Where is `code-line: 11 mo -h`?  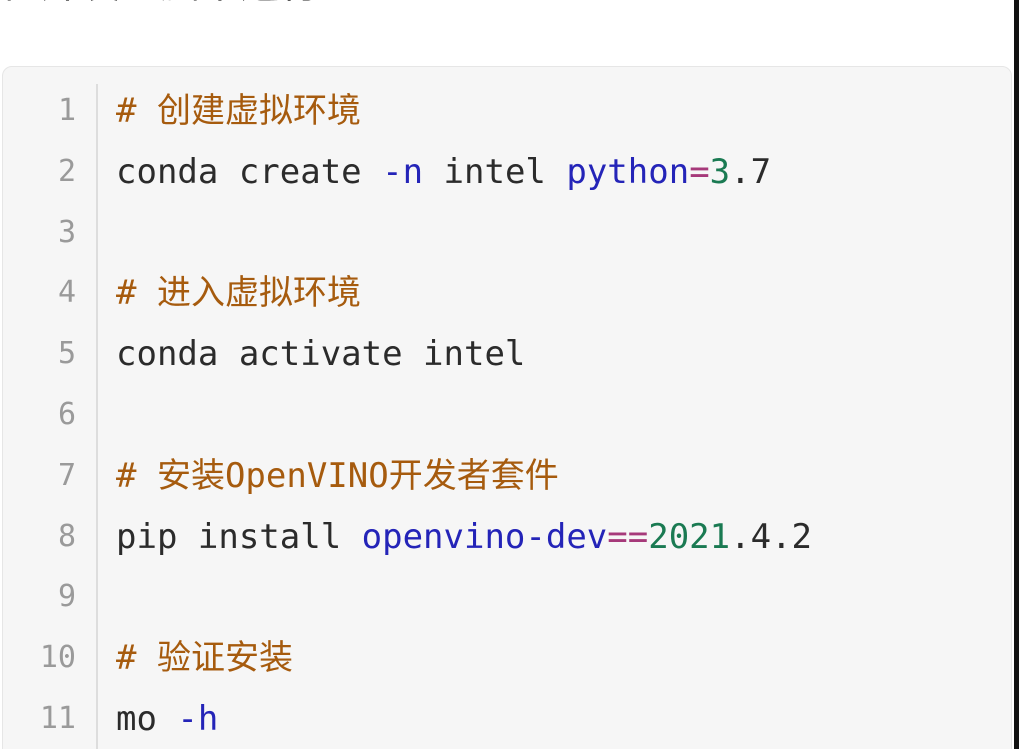
code-line: 11 mo -h is located at coordinates (500, 719).